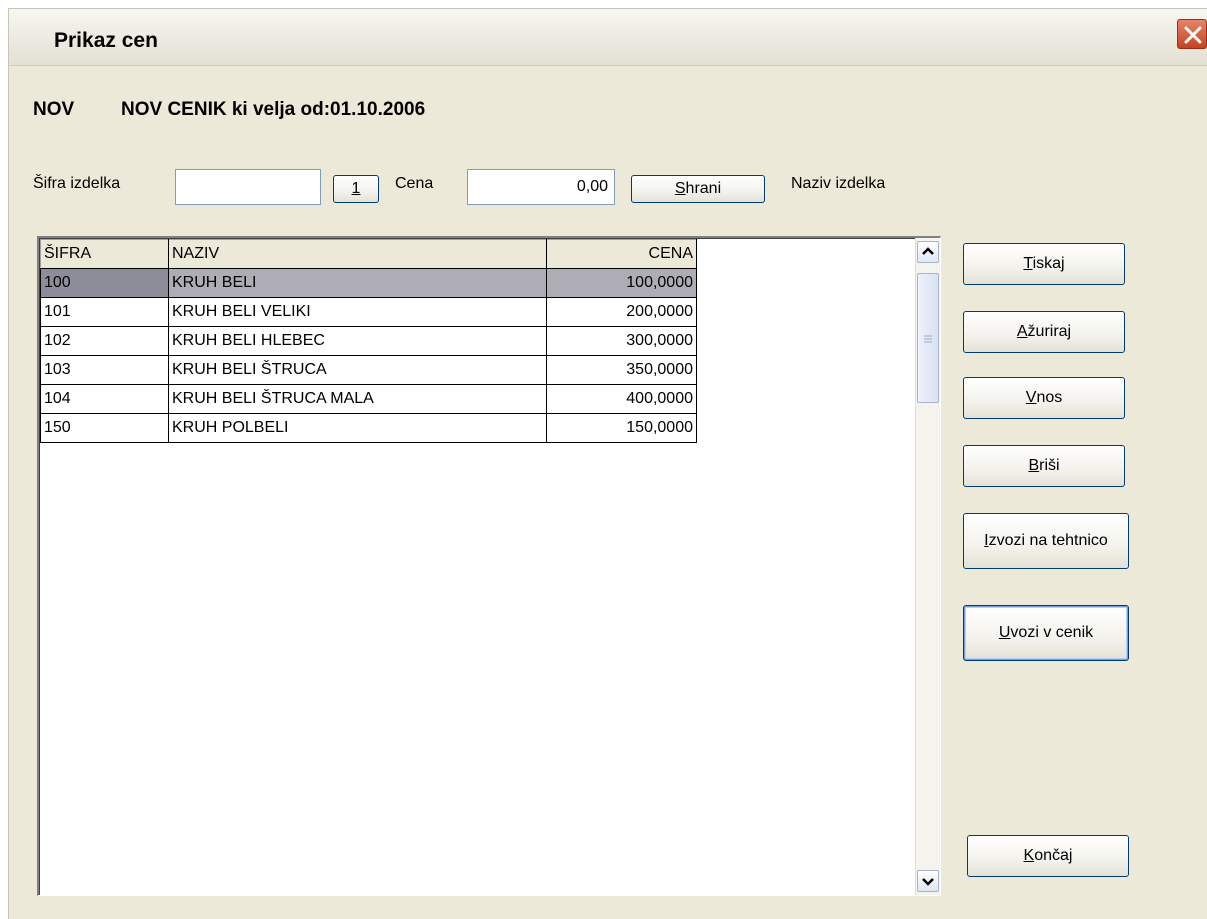 The height and width of the screenshot is (919, 1207). Describe the element at coordinates (104, 254) in the screenshot. I see `column-header-code: ŠIFRA` at that location.